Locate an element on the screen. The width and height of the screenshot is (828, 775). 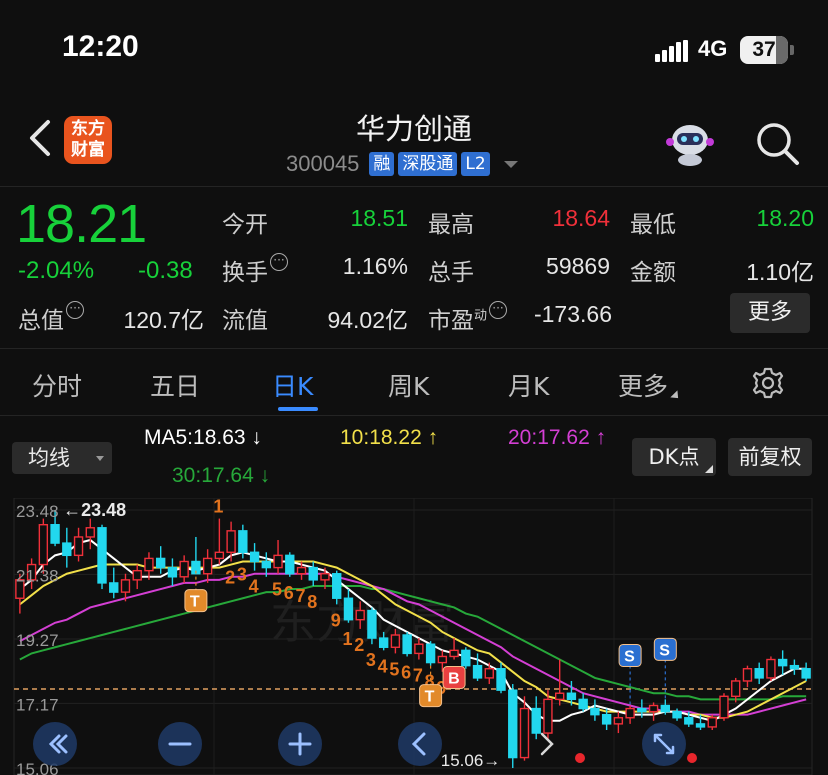
volume-label: 总手 is located at coordinates (451, 273).